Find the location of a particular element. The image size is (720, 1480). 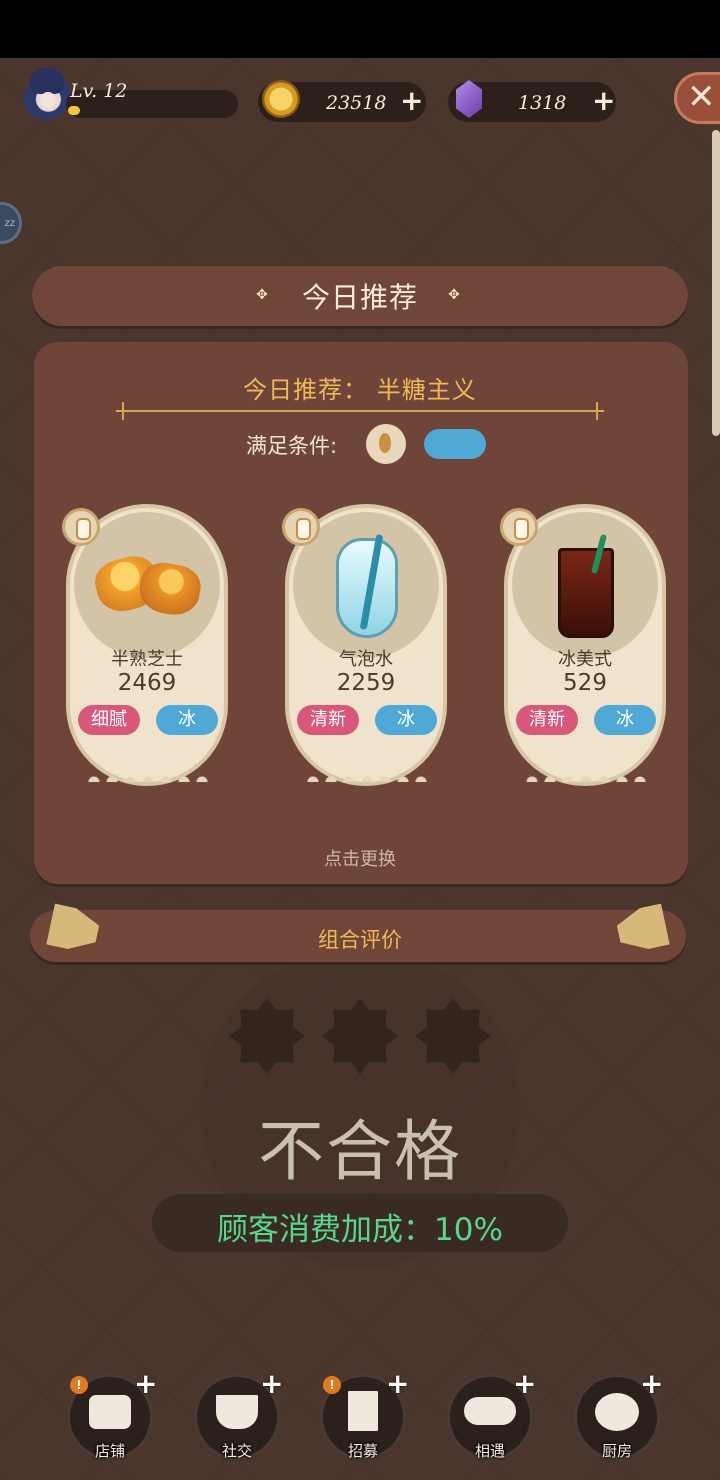

add-coins-button: + is located at coordinates (411, 101).